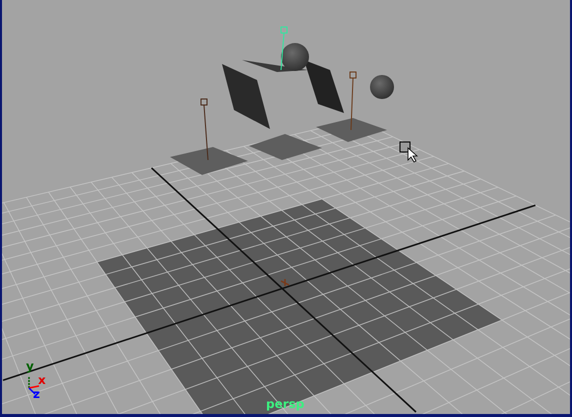  What do you see at coordinates (285, 282) in the screenshot?
I see `pivot-marker` at bounding box center [285, 282].